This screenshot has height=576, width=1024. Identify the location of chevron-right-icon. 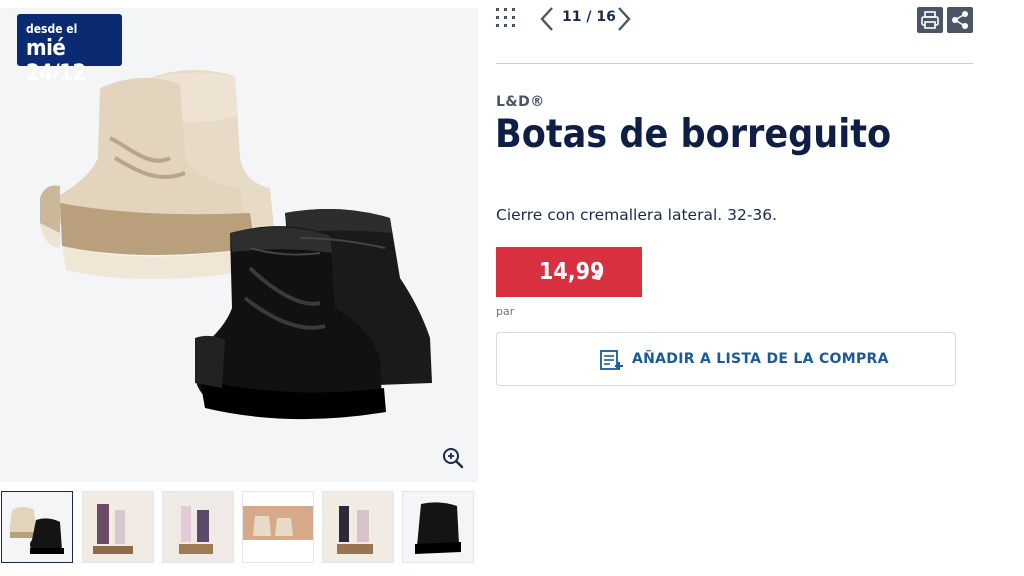
(624, 19).